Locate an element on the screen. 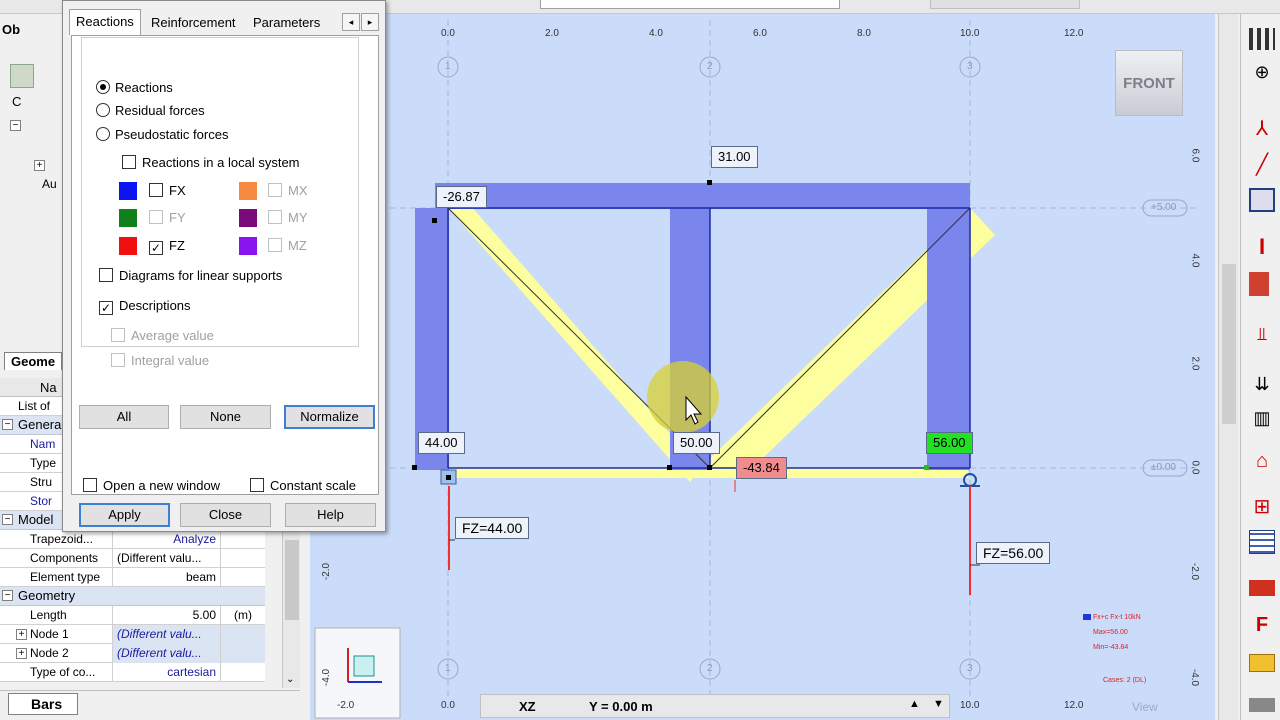 The width and height of the screenshot is (1280, 720). descriptions-checkbox: ✓ Descriptions is located at coordinates (145, 306).